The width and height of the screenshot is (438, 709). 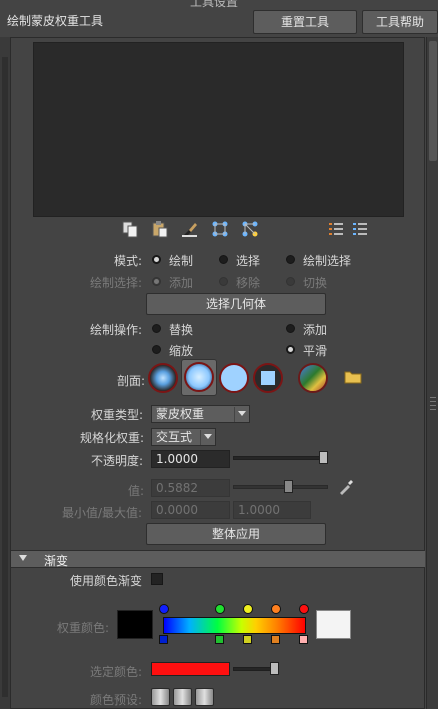 I want to click on color-presets-label: 颜色预设:, so click(x=116, y=700).